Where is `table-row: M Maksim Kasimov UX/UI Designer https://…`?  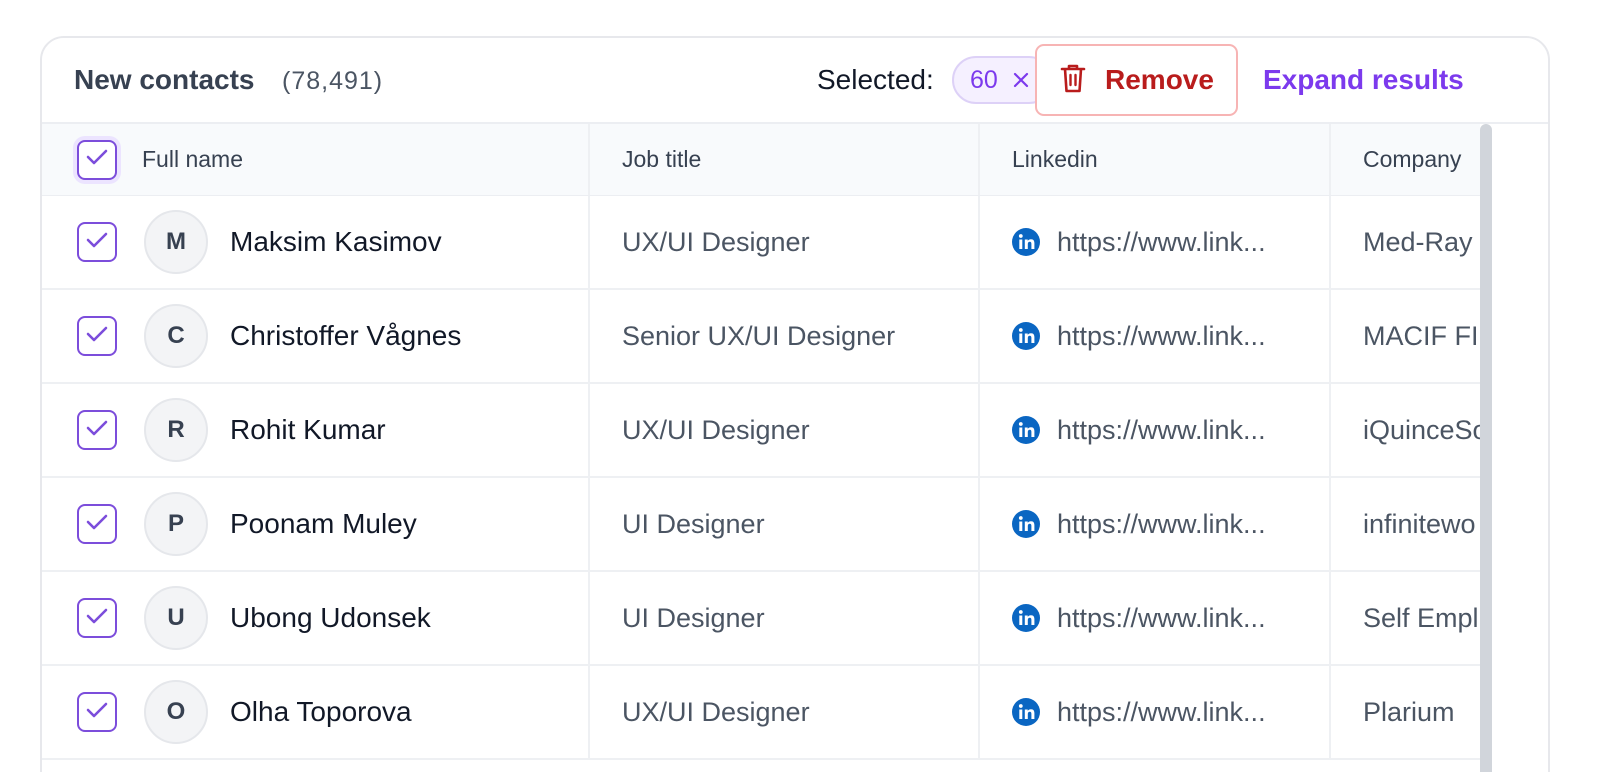 table-row: M Maksim Kasimov UX/UI Designer https://… is located at coordinates (761, 243).